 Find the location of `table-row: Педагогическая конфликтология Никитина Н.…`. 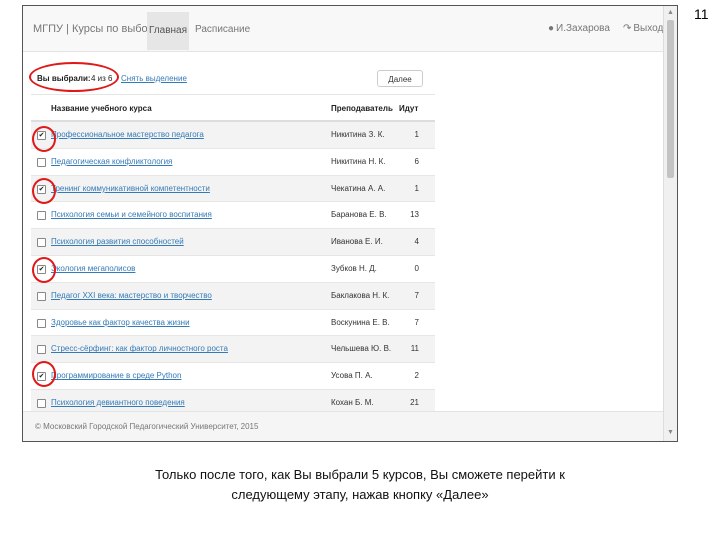

table-row: Педагогическая конфликтология Никитина Н.… is located at coordinates (233, 162).